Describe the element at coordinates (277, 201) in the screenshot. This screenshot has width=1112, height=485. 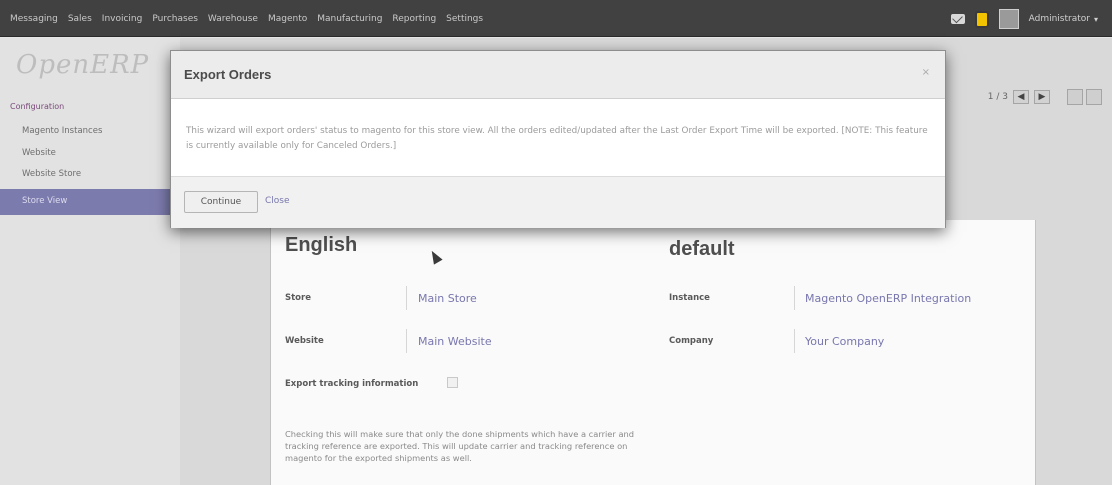
I see `close-button: Close` at that location.